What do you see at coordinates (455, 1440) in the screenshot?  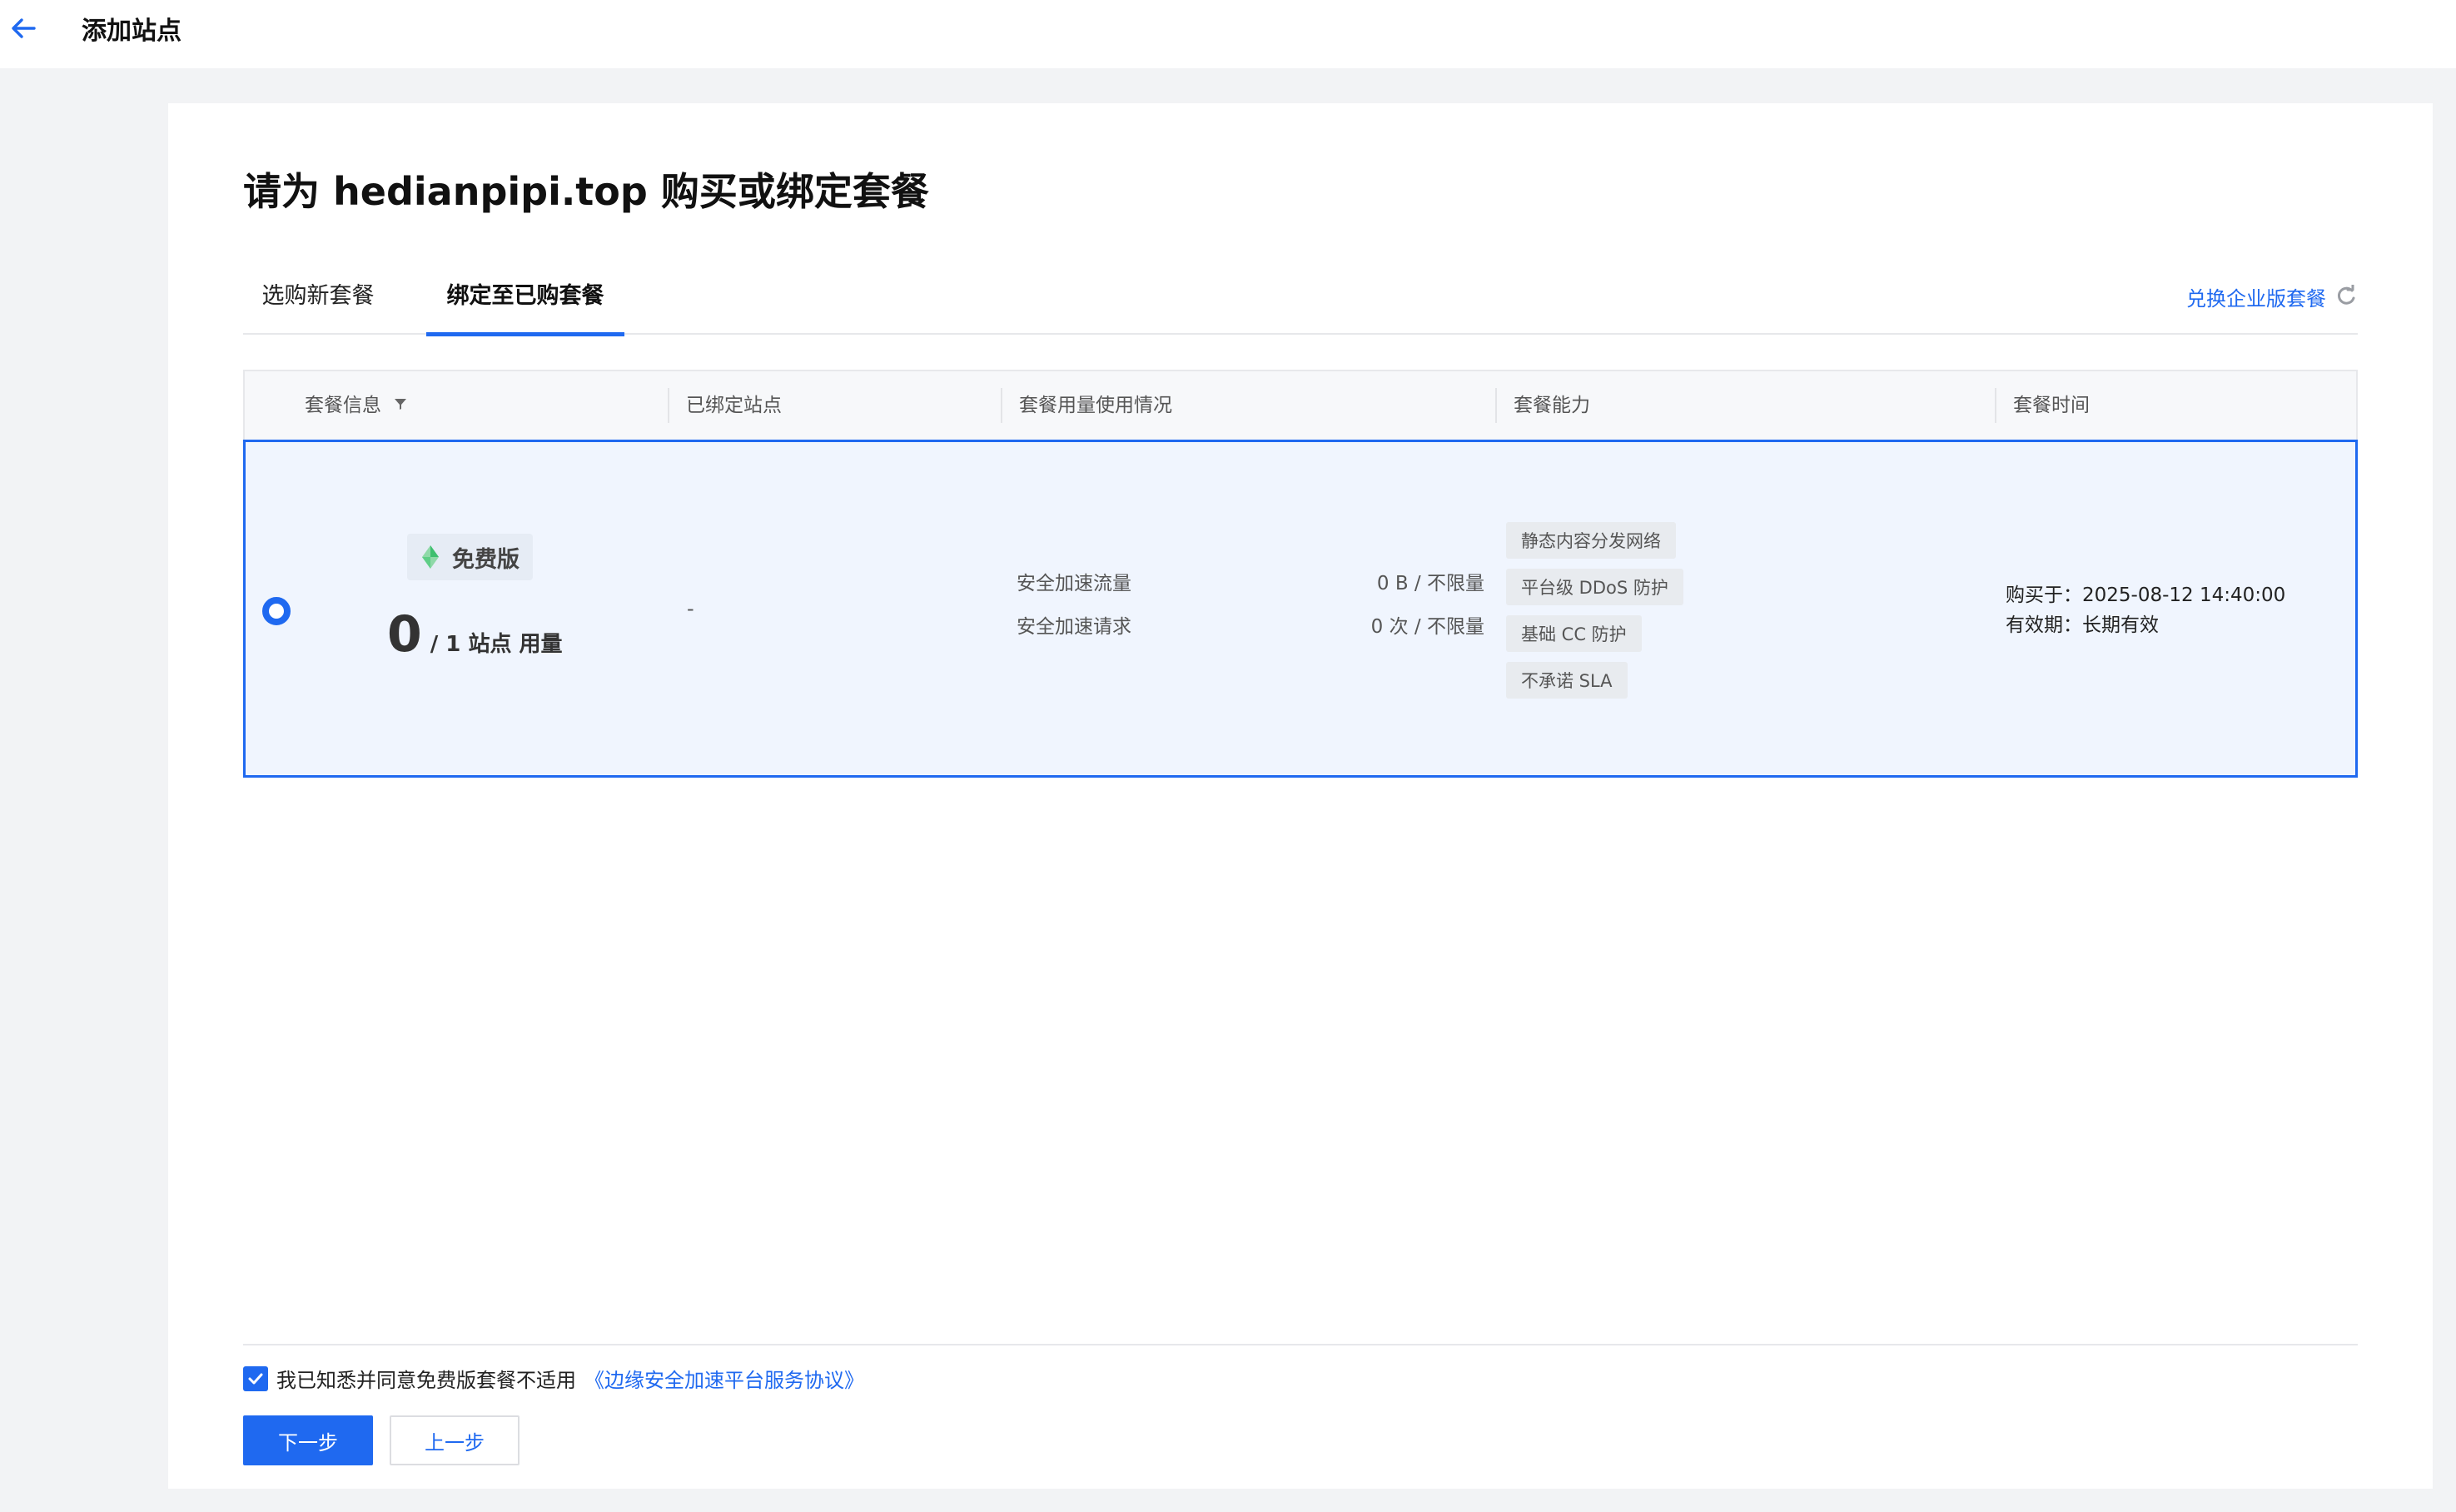 I see `previous-step-button: 上一步` at bounding box center [455, 1440].